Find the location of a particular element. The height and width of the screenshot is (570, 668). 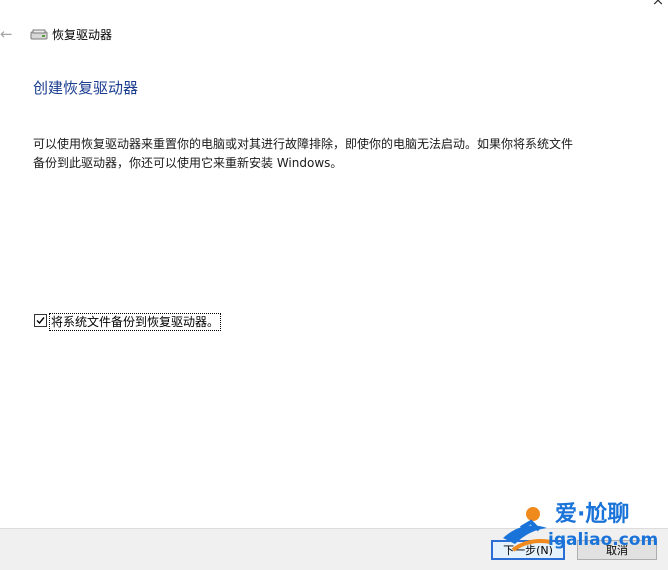

backup-checkbox-label: 将系统文件备份到恢复驱动器。 is located at coordinates (135, 322).